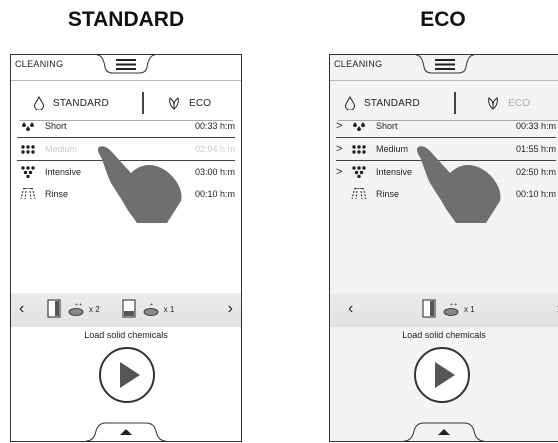 Image resolution: width=558 pixels, height=443 pixels. I want to click on eco-heading: ECO, so click(443, 19).